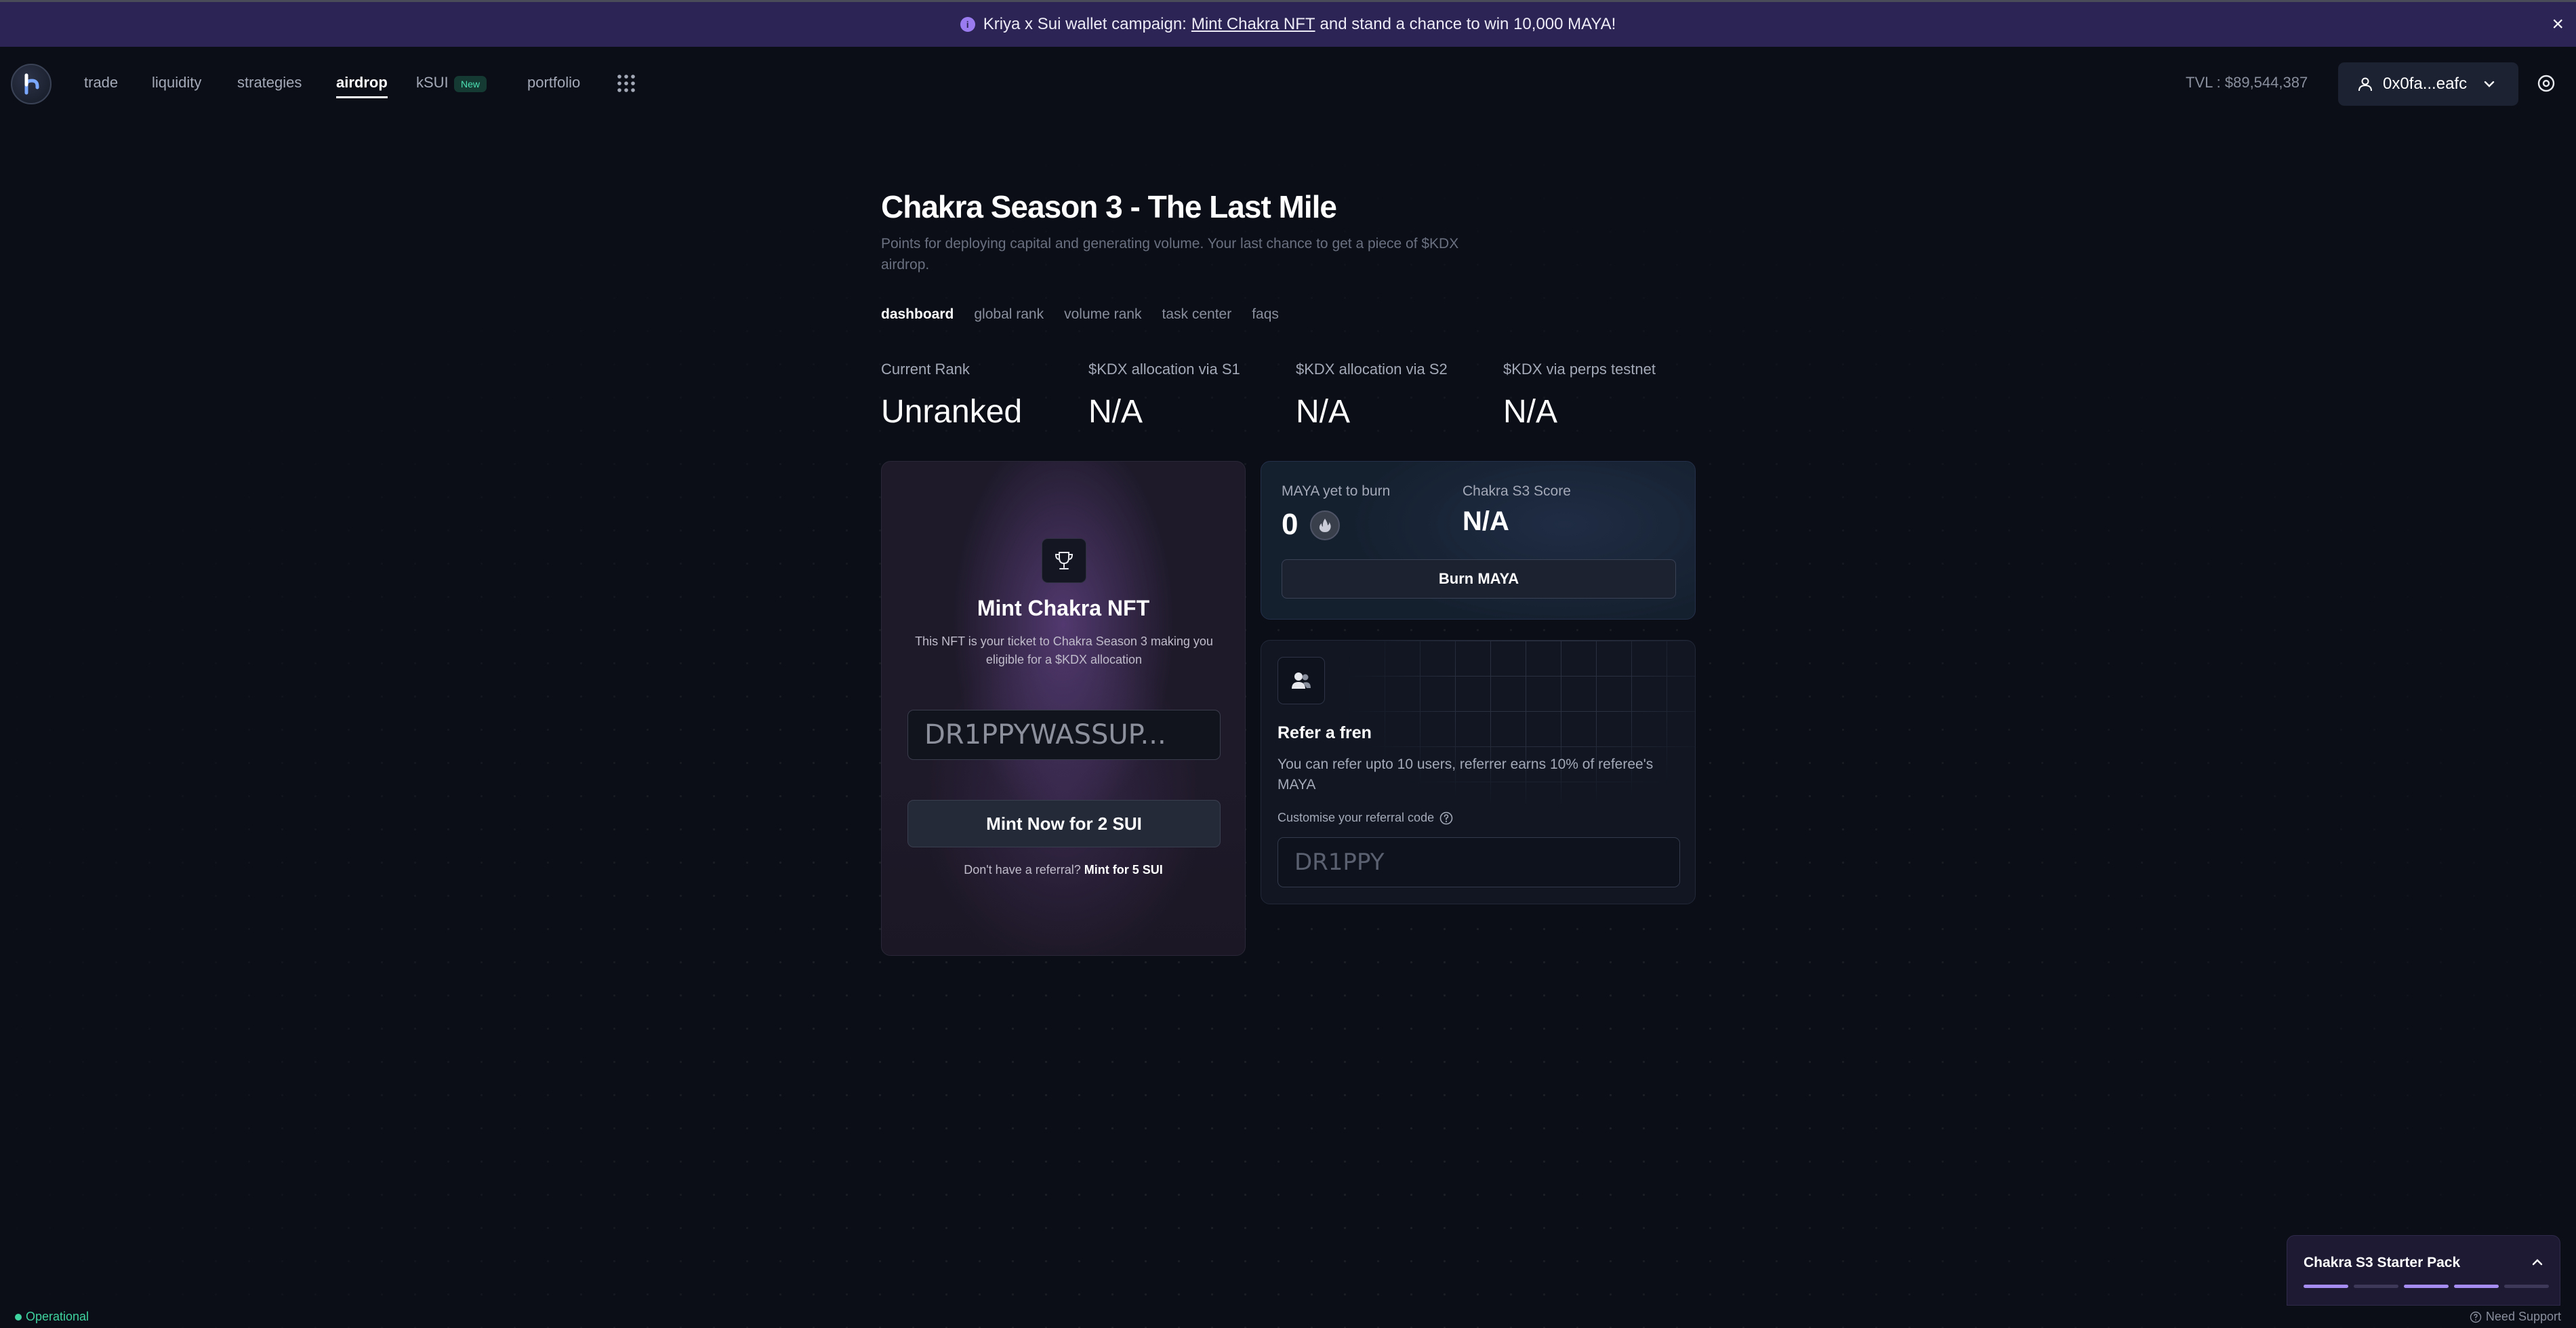 The image size is (2576, 1328). I want to click on nav-portfolio: portfolio, so click(554, 83).